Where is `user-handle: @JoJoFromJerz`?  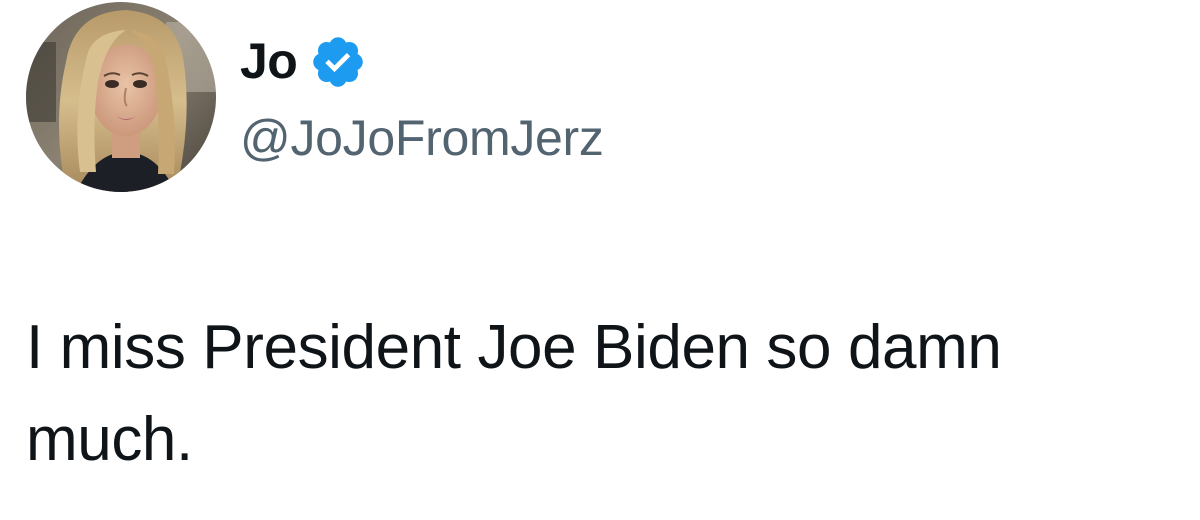
user-handle: @JoJoFromJerz is located at coordinates (422, 138).